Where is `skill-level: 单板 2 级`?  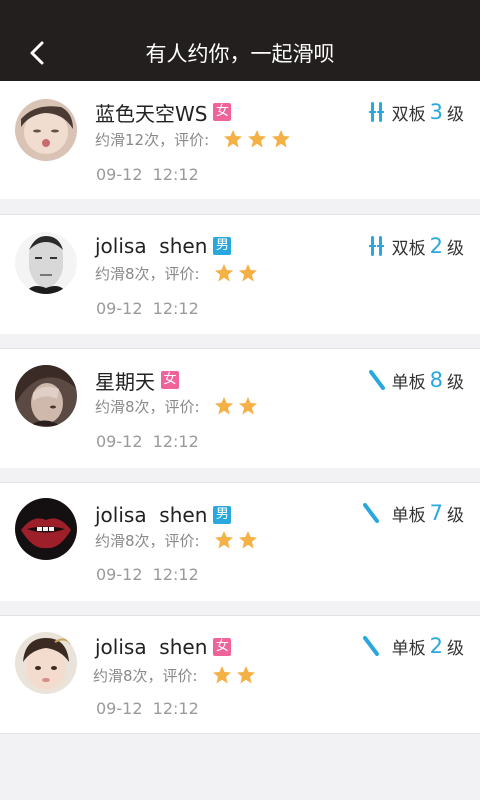
skill-level: 单板 2 级 is located at coordinates (413, 646).